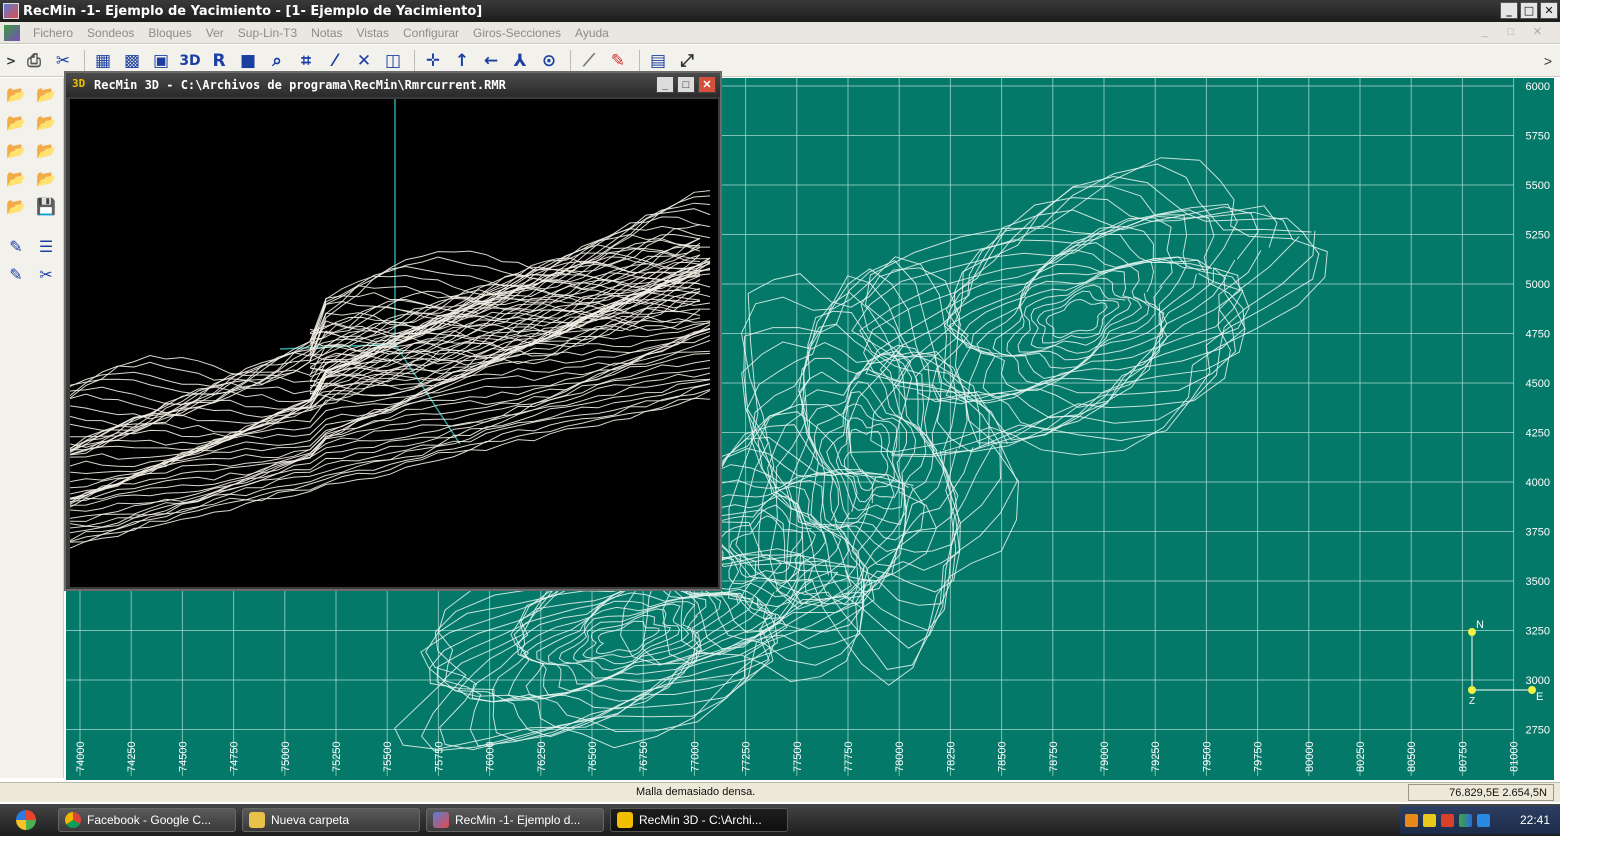 Image resolution: width=1600 pixels, height=864 pixels. What do you see at coordinates (46, 123) in the screenshot?
I see `open-sections-icon: 📂` at bounding box center [46, 123].